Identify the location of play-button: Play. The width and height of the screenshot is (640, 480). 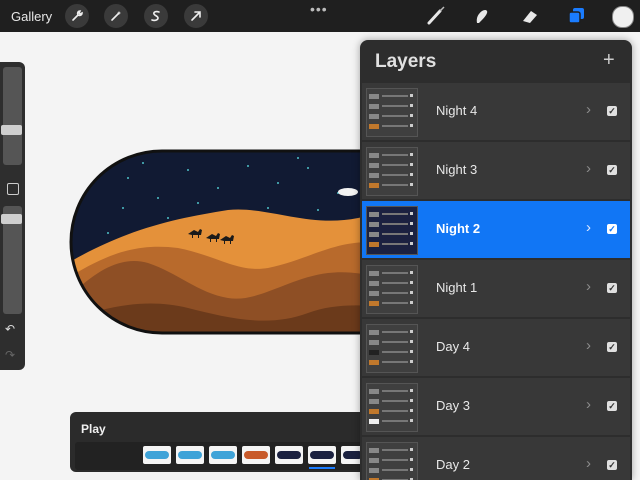
(93, 429).